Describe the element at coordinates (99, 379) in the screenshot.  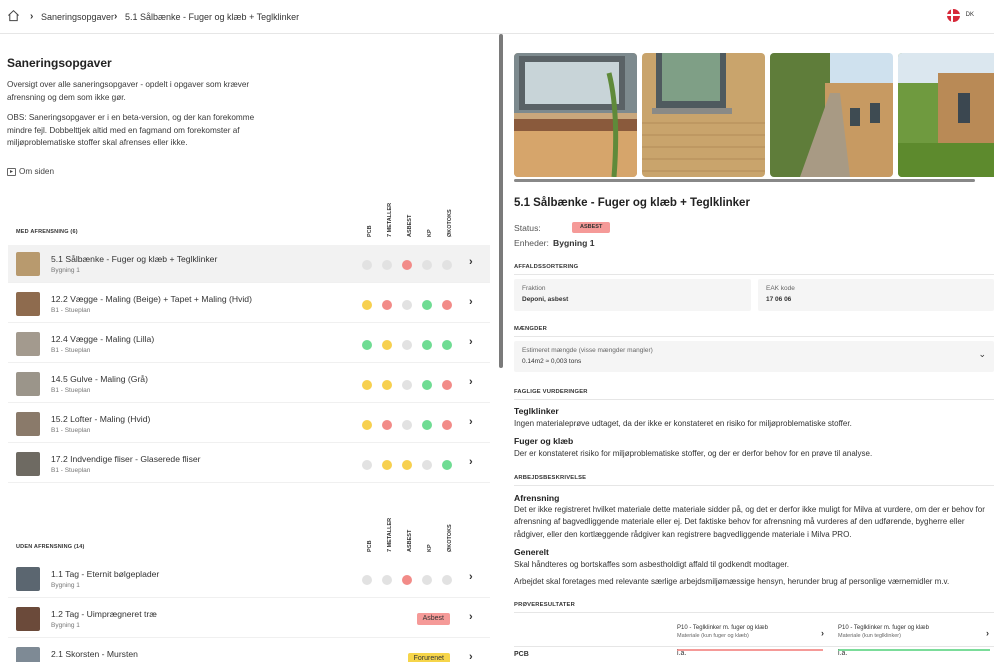
I see `task-title: 14.5 Gulve - Maling (Grå)` at that location.